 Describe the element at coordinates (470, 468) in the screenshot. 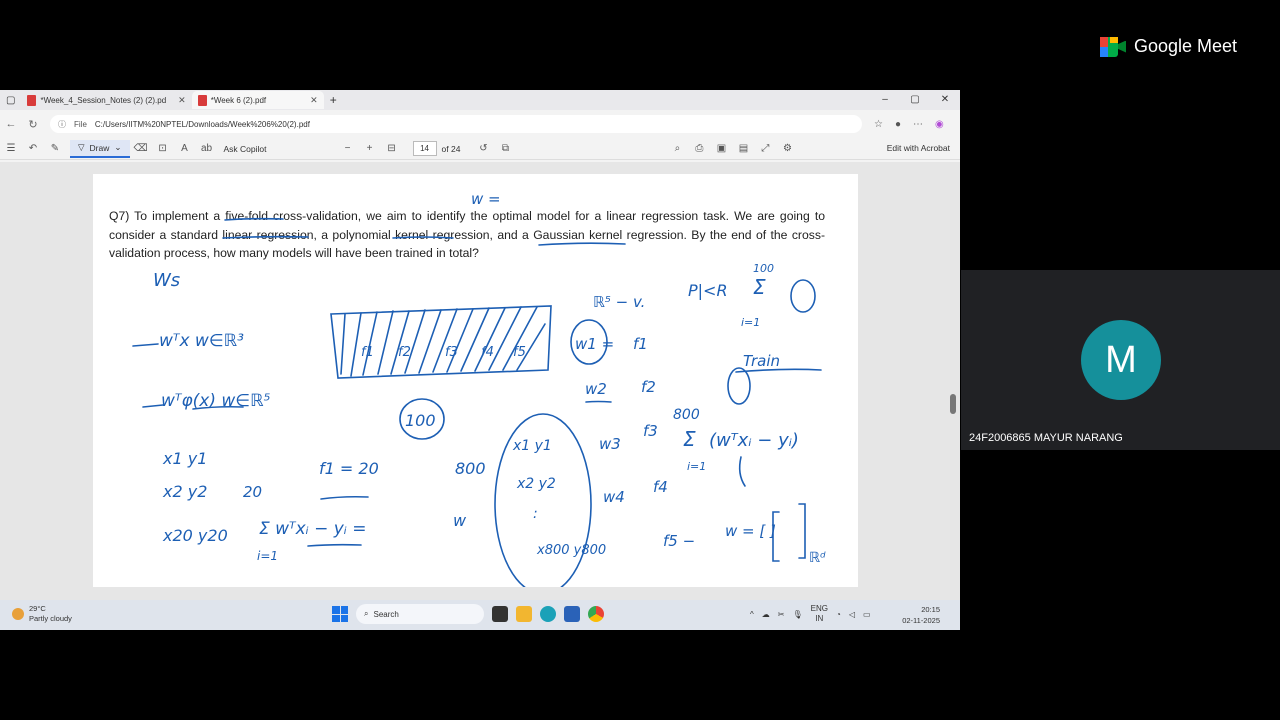

I see `annot-800: 800` at that location.